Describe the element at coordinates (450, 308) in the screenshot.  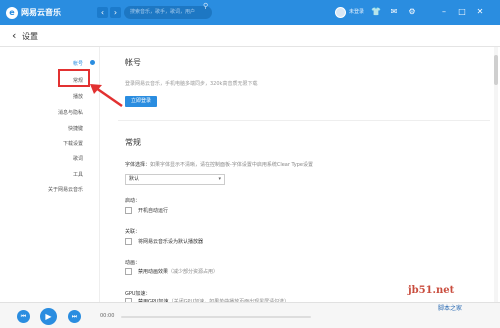
I see `watermark-site-name: 脚本之家` at that location.